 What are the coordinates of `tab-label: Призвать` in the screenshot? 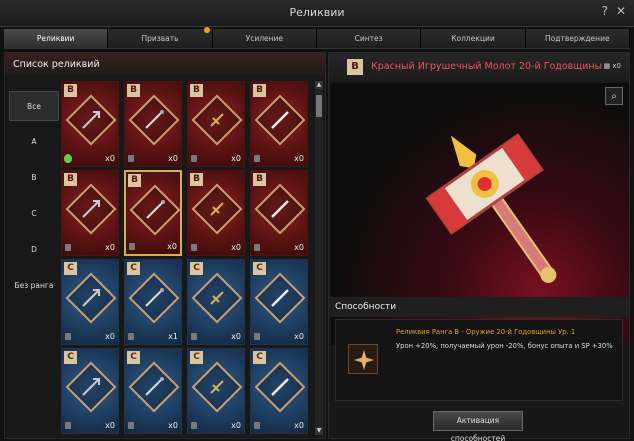 It's located at (160, 38).